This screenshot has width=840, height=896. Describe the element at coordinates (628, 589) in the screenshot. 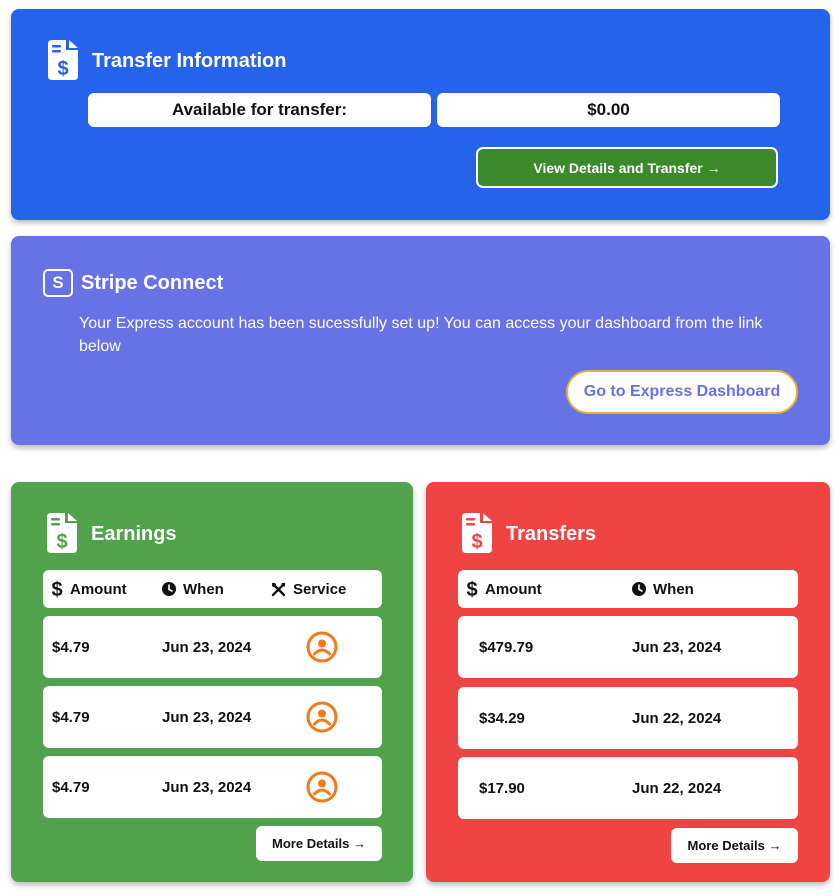

I see `transfers-table-header: $ Amount When` at that location.